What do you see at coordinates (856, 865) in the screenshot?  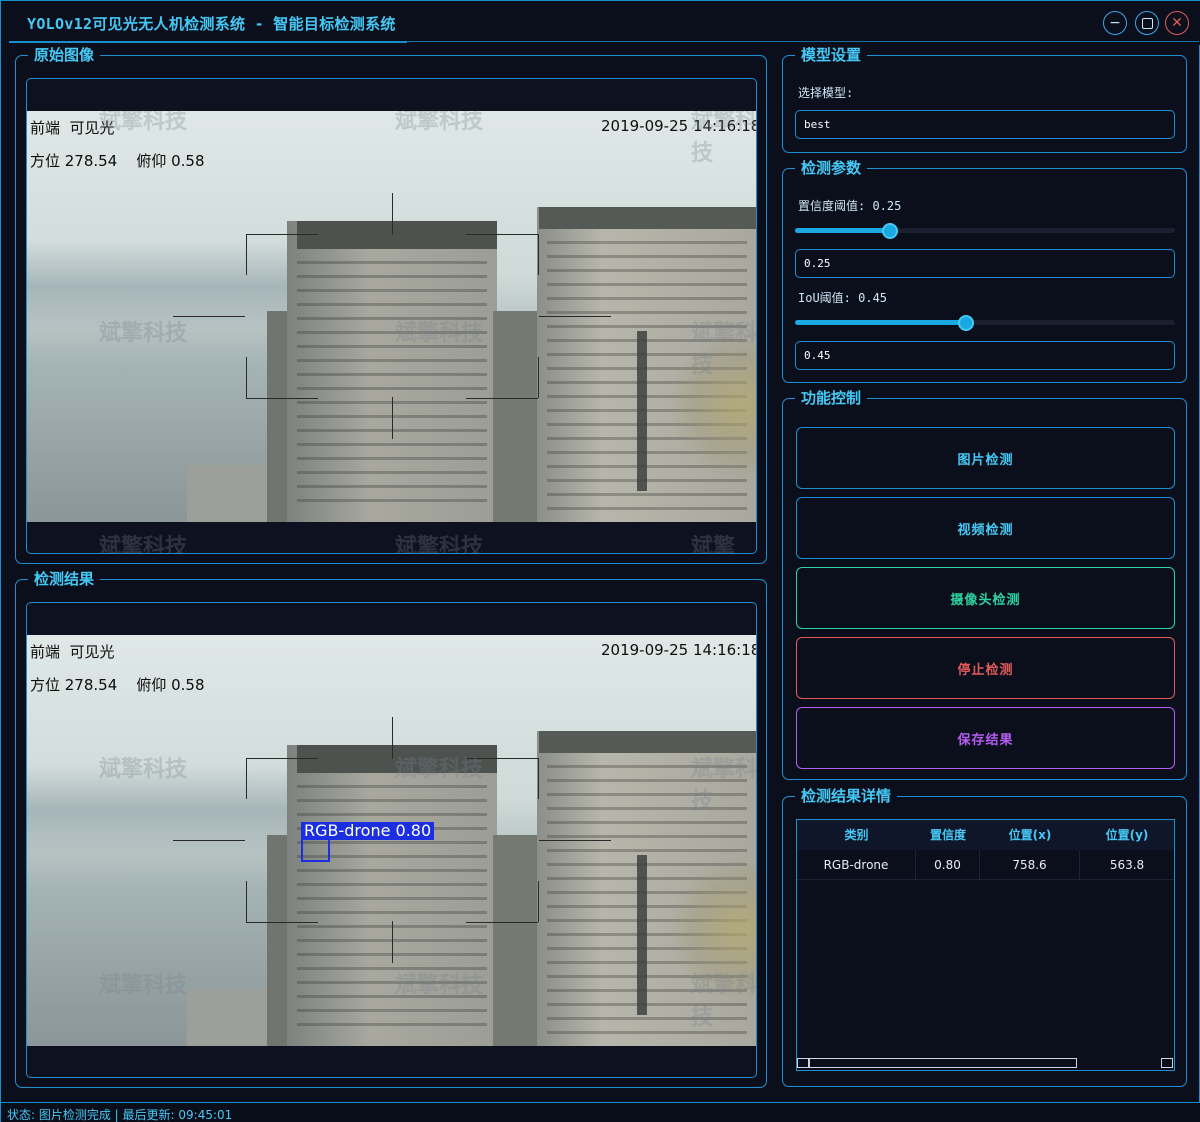 I see `cell-class: RGB-drone` at bounding box center [856, 865].